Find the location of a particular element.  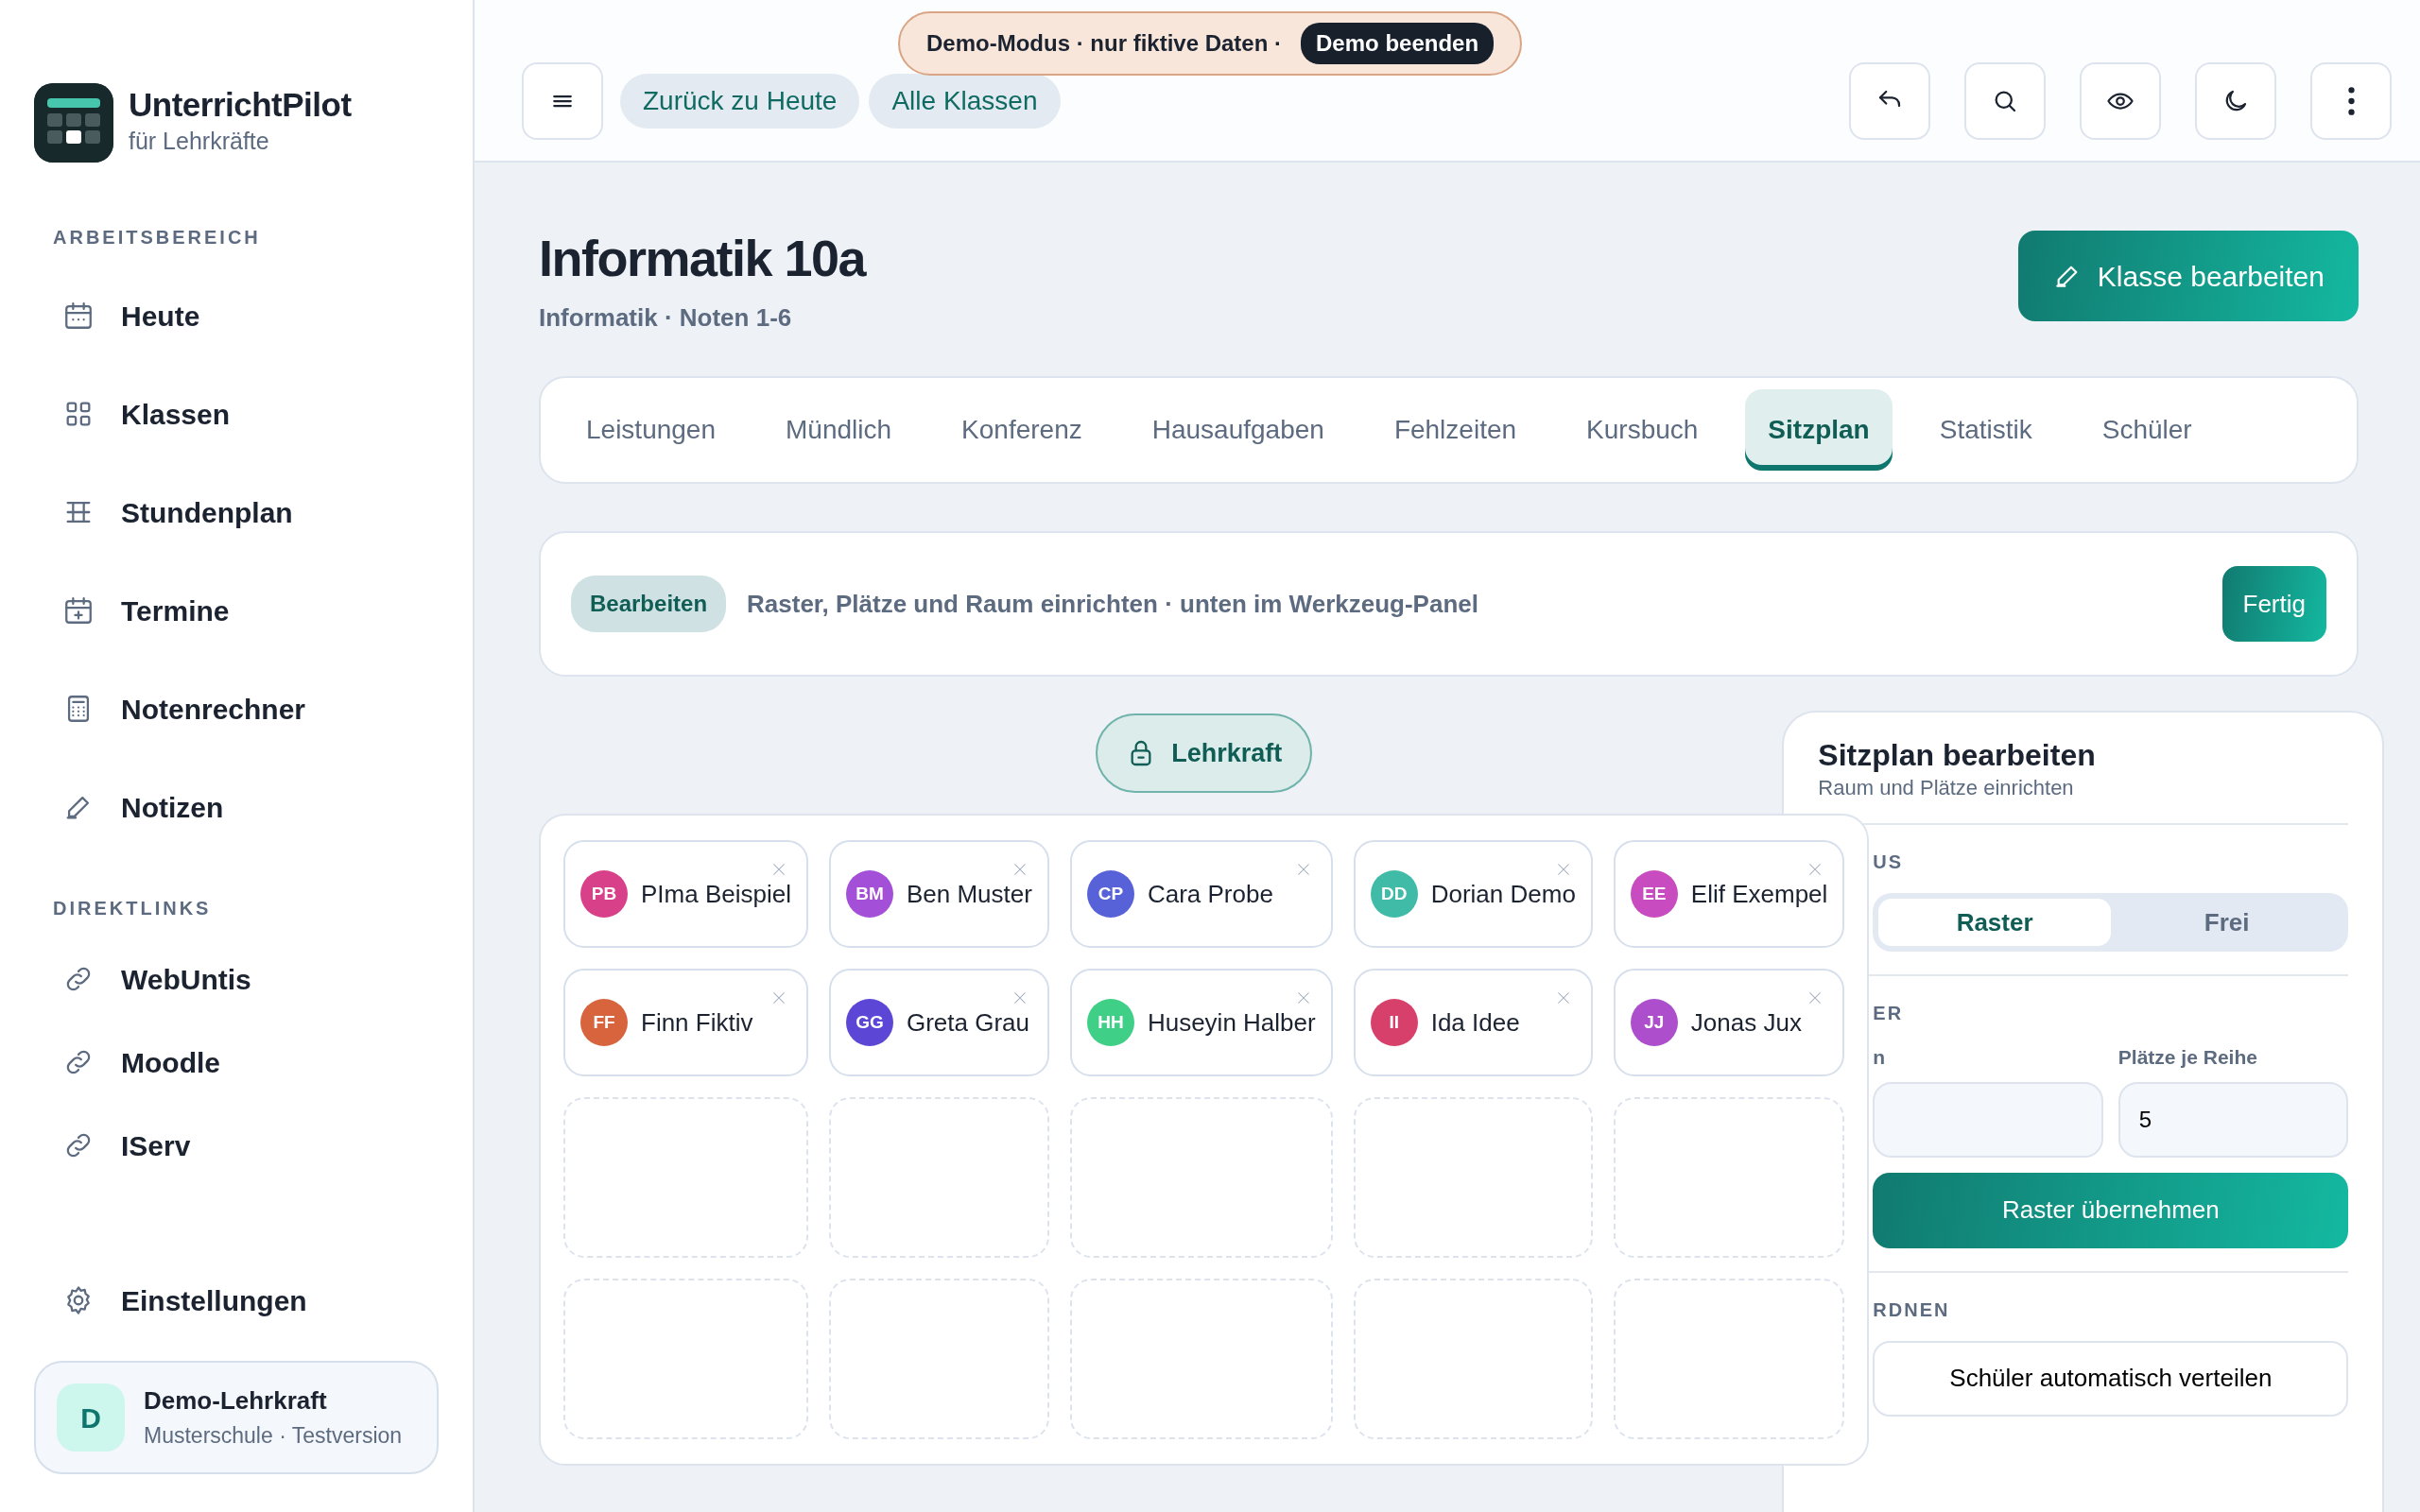

student-name: Cara Probe is located at coordinates (1210, 894).